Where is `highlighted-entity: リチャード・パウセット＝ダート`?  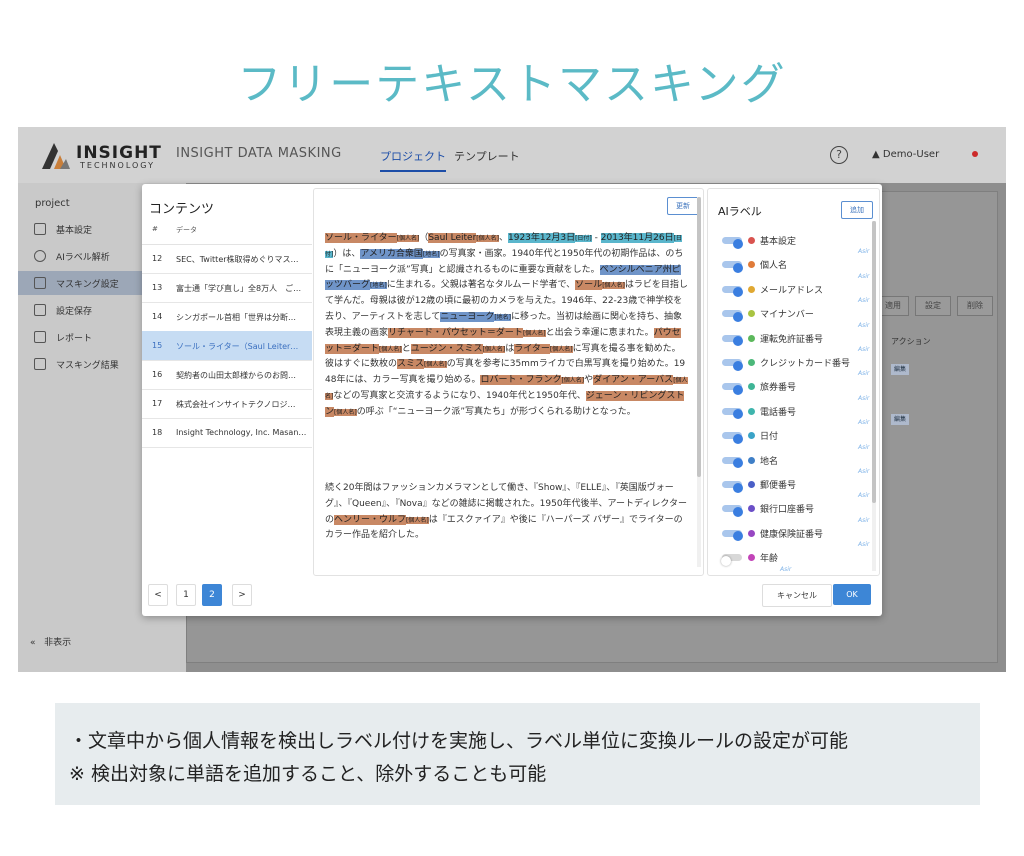 highlighted-entity: リチャード・パウセット＝ダート is located at coordinates (455, 332).